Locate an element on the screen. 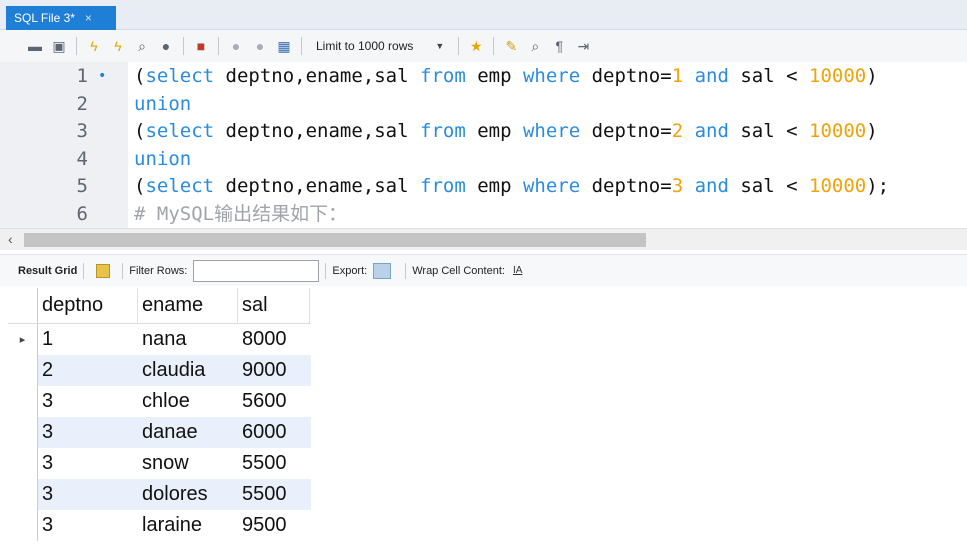  cell-ename: snow is located at coordinates (188, 463).